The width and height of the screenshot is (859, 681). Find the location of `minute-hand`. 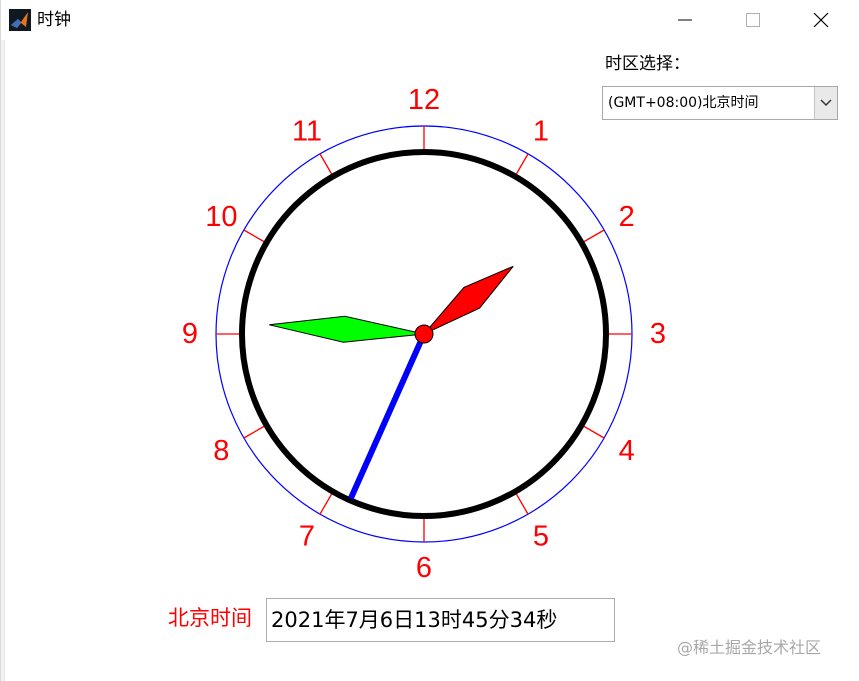

minute-hand is located at coordinates (347, 329).